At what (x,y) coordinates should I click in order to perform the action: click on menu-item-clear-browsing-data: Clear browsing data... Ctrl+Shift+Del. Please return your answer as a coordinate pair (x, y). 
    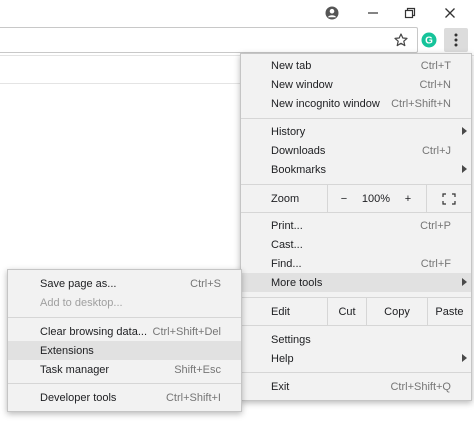
    Looking at the image, I should click on (124, 331).